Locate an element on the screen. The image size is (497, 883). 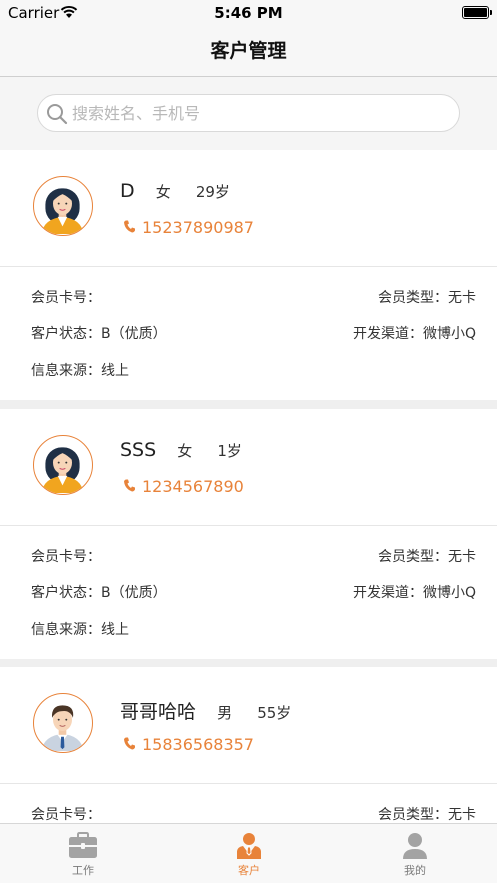
phone-link: 15237890987 is located at coordinates (189, 227).